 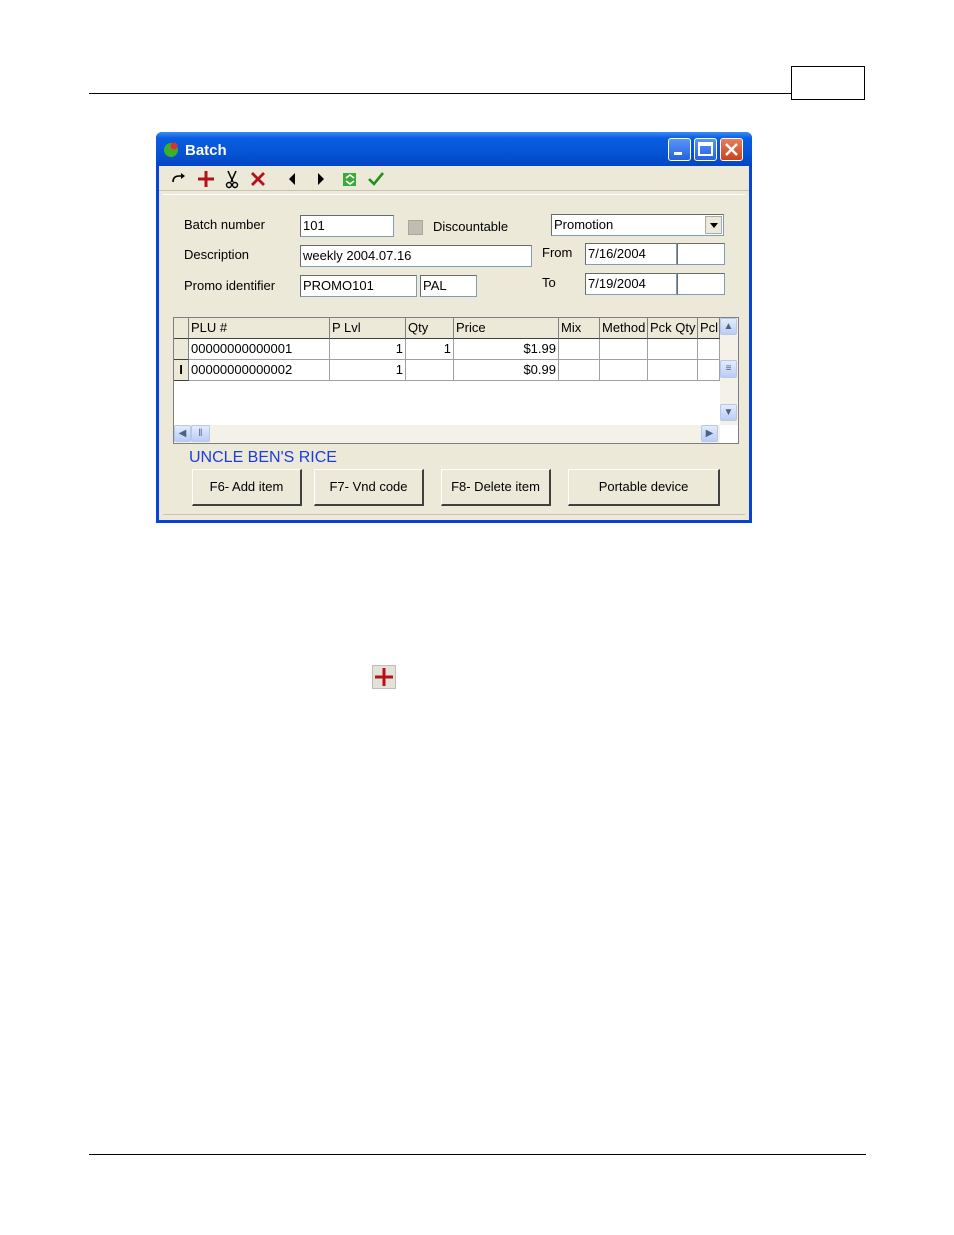 What do you see at coordinates (709, 433) in the screenshot?
I see `scroll-right-icon: ▶` at bounding box center [709, 433].